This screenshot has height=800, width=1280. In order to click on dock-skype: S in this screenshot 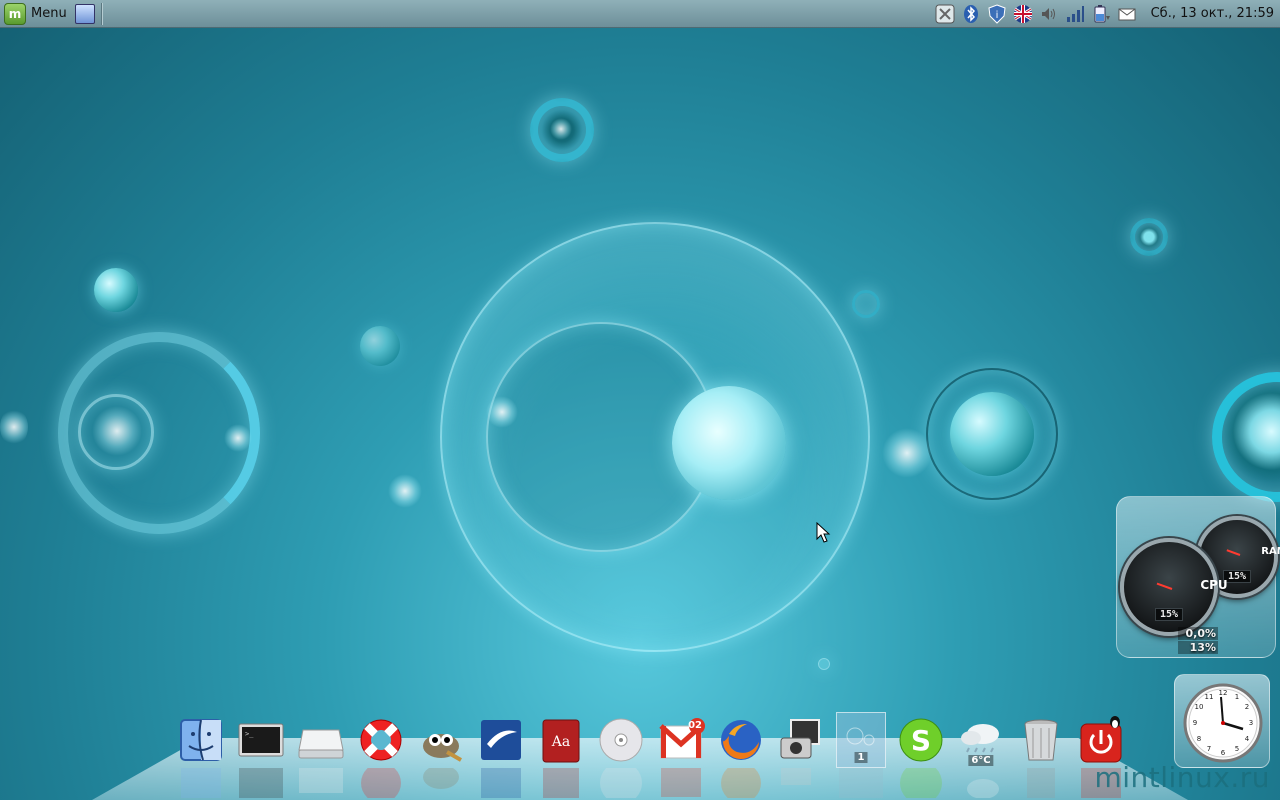, I will do `click(921, 740)`.